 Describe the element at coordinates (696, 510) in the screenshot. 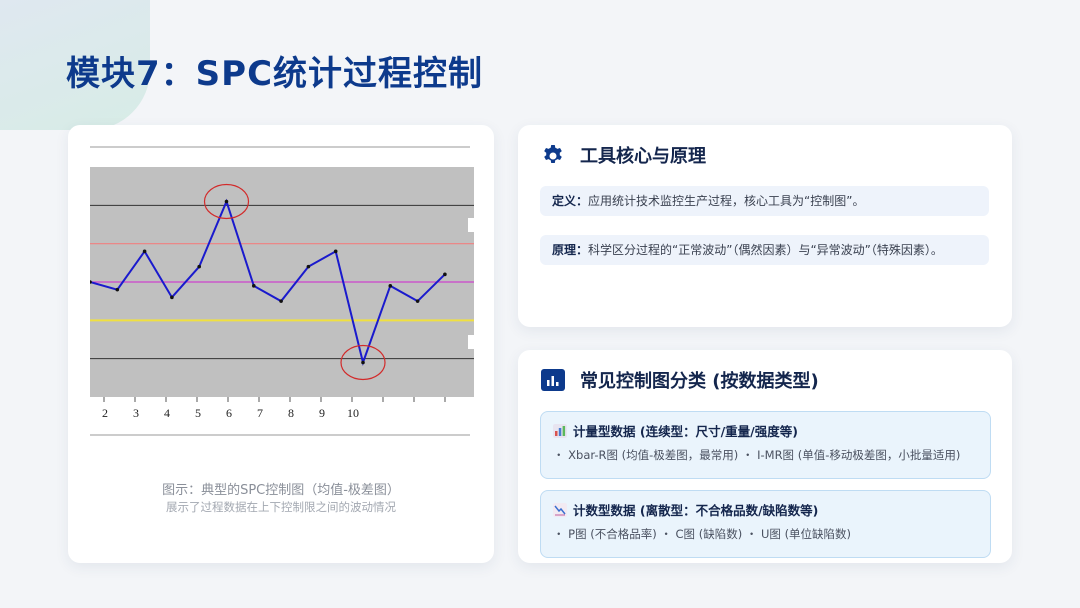

I see `discrete-data-title: 计数型数据 (离散型：不合格品数/缺陷数等)` at that location.